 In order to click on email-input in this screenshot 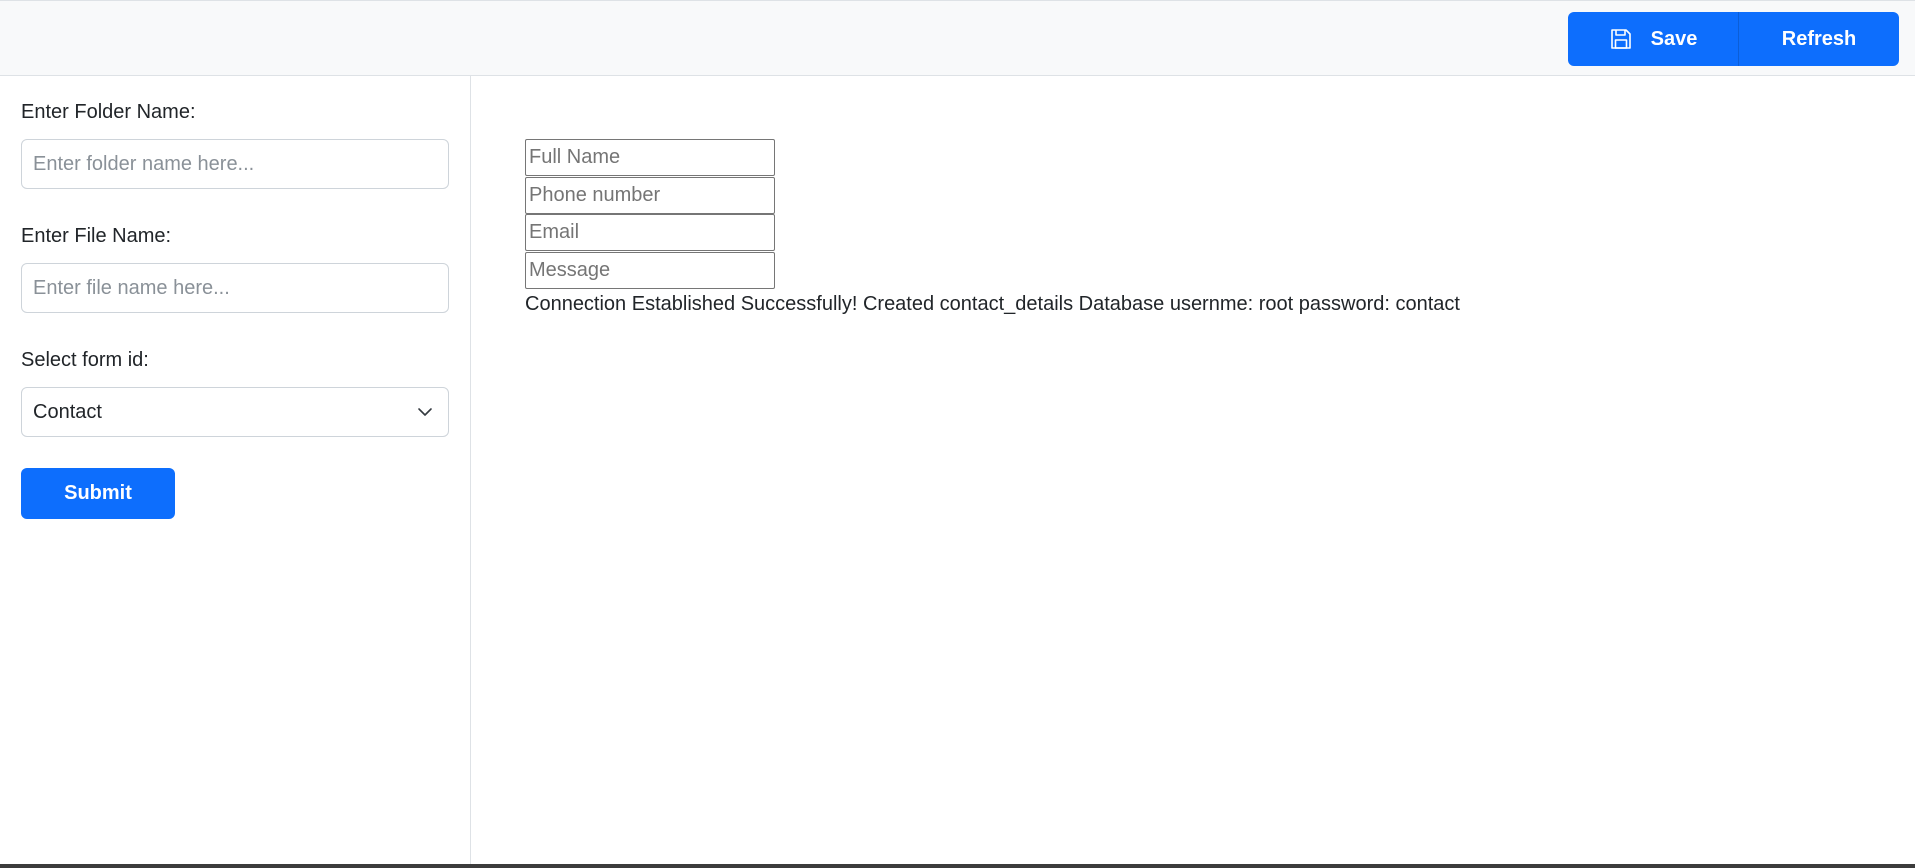, I will do `click(650, 232)`.